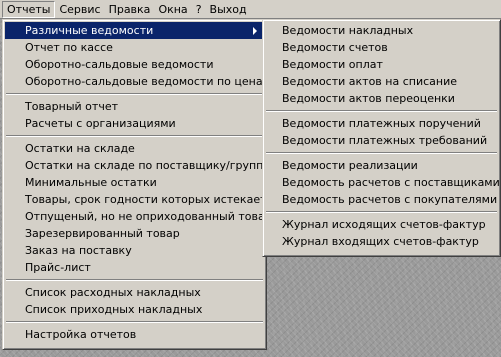 The width and height of the screenshot is (501, 357). What do you see at coordinates (134, 47) in the screenshot?
I see `menu-item-cash-report: Отчет по кассе` at bounding box center [134, 47].